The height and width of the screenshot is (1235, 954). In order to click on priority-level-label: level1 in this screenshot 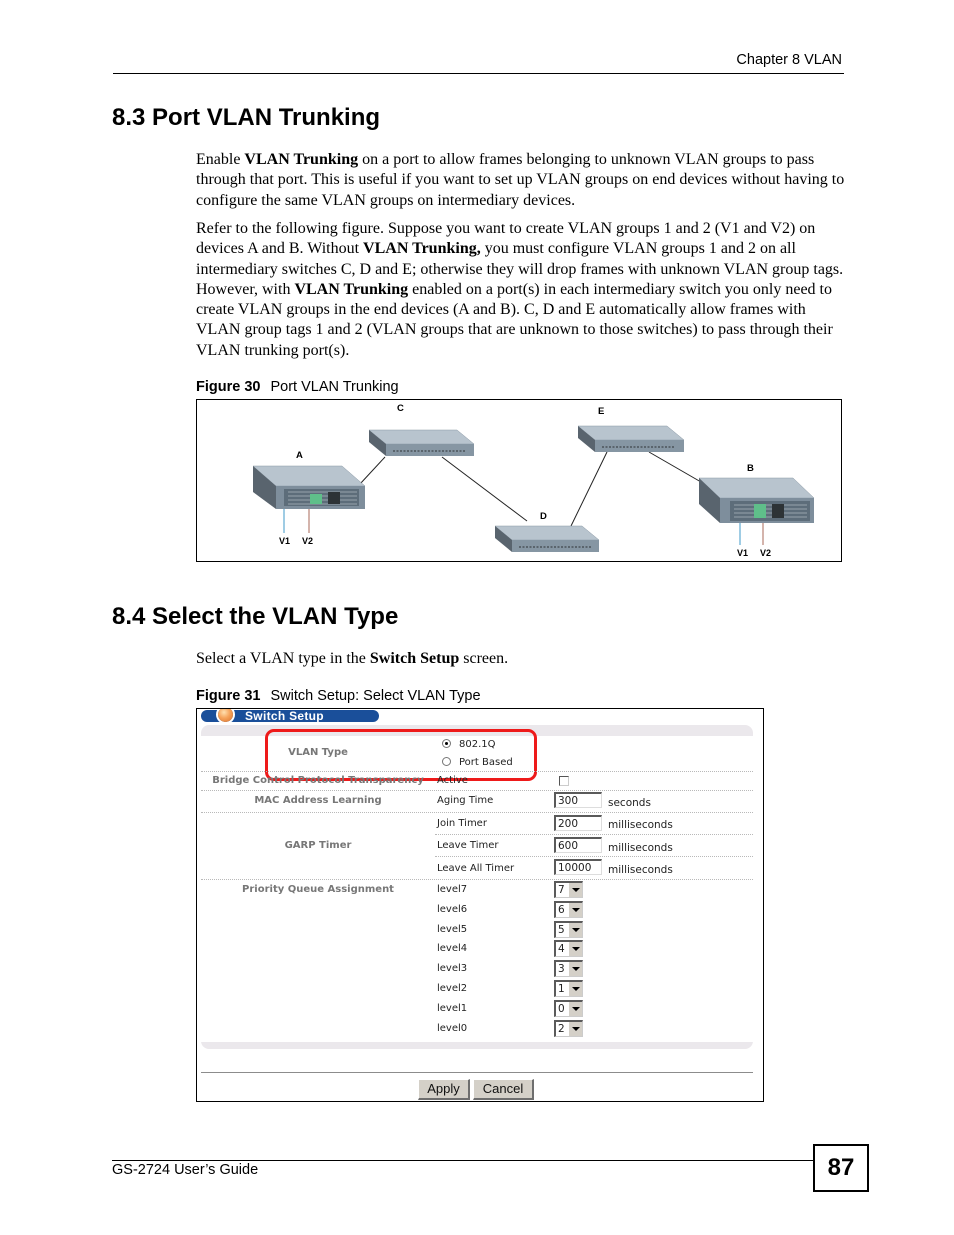, I will do `click(452, 1008)`.